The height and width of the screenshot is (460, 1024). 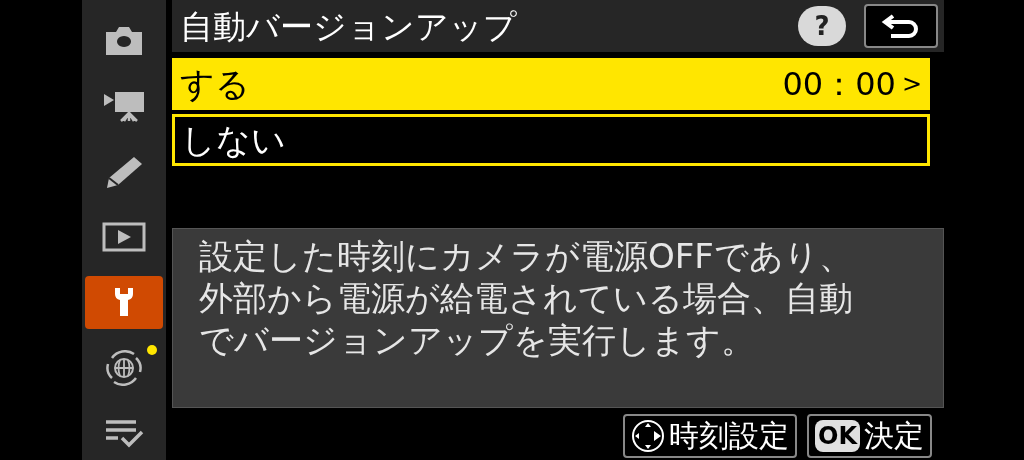 I want to click on menu-option: する 00：00 >, so click(x=551, y=84).